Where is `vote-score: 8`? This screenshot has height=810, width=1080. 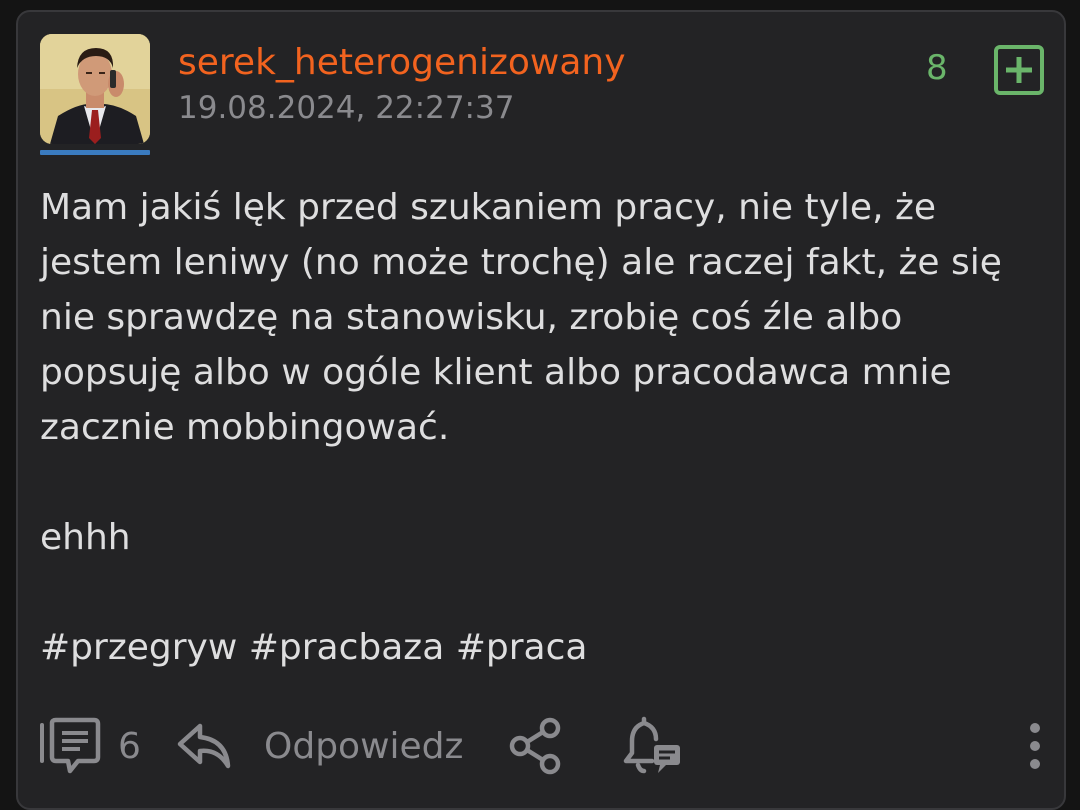
vote-score: 8 is located at coordinates (937, 68).